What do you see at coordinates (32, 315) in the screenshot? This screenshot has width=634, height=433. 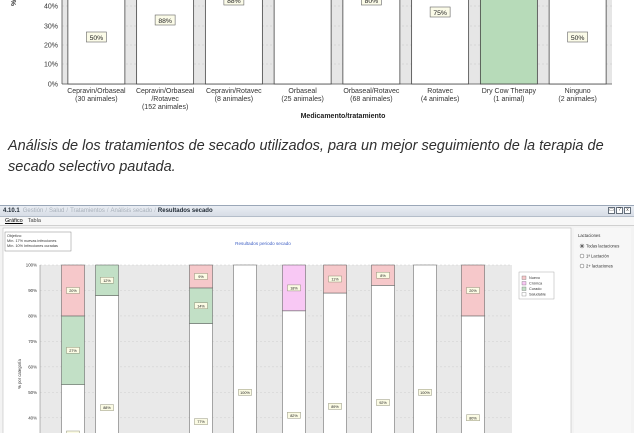 I see `y-tick-label: 80%` at bounding box center [32, 315].